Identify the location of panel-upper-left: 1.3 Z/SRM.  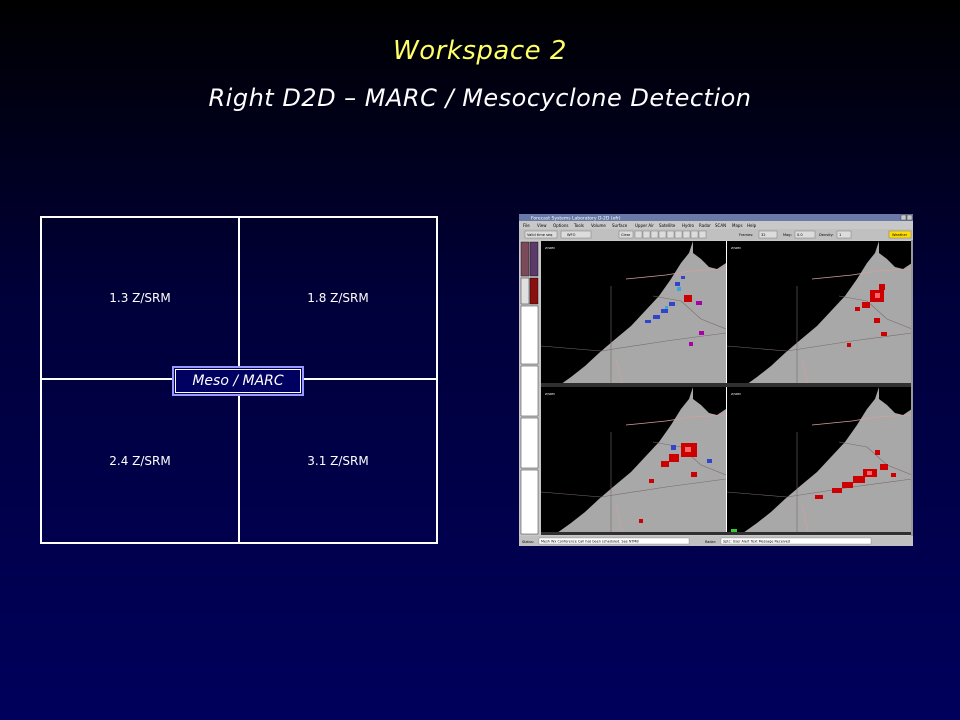
(141, 299).